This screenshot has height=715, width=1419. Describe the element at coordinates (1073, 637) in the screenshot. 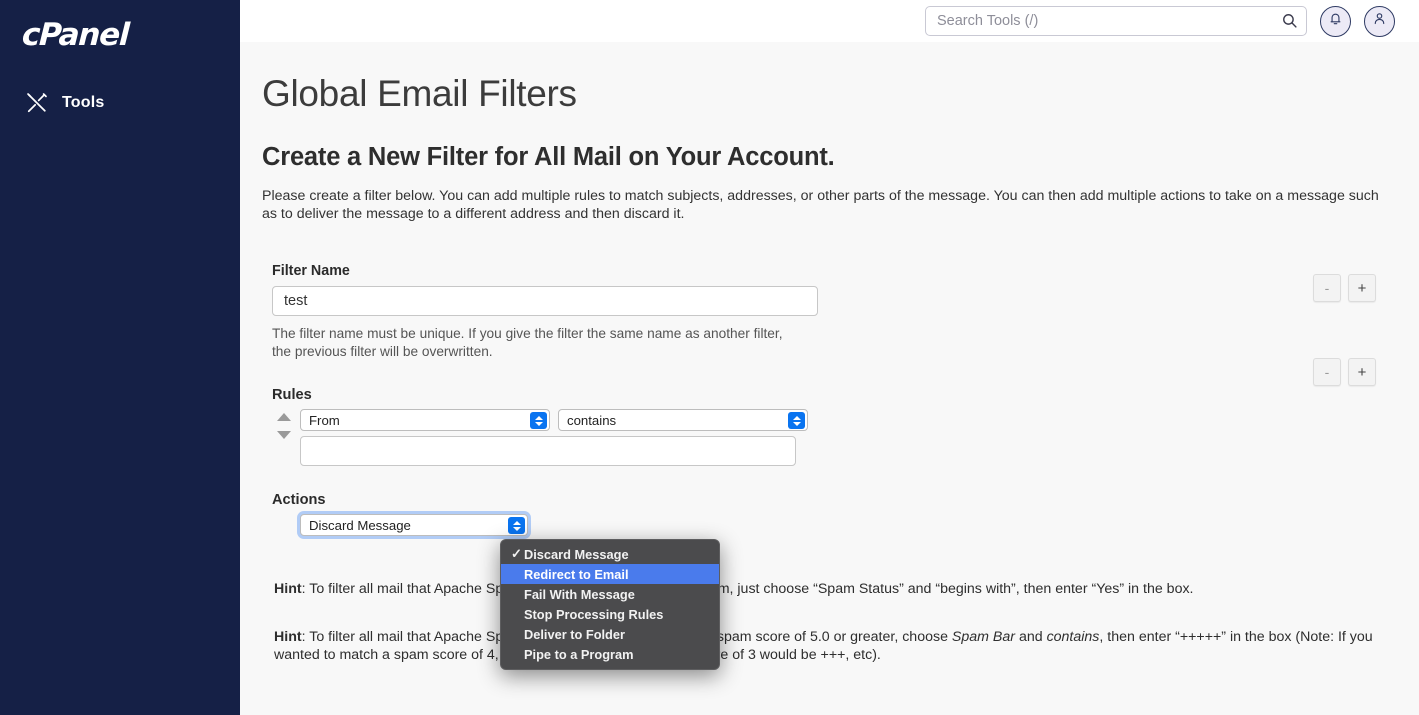

I see `hint2-em-contains: contains` at that location.